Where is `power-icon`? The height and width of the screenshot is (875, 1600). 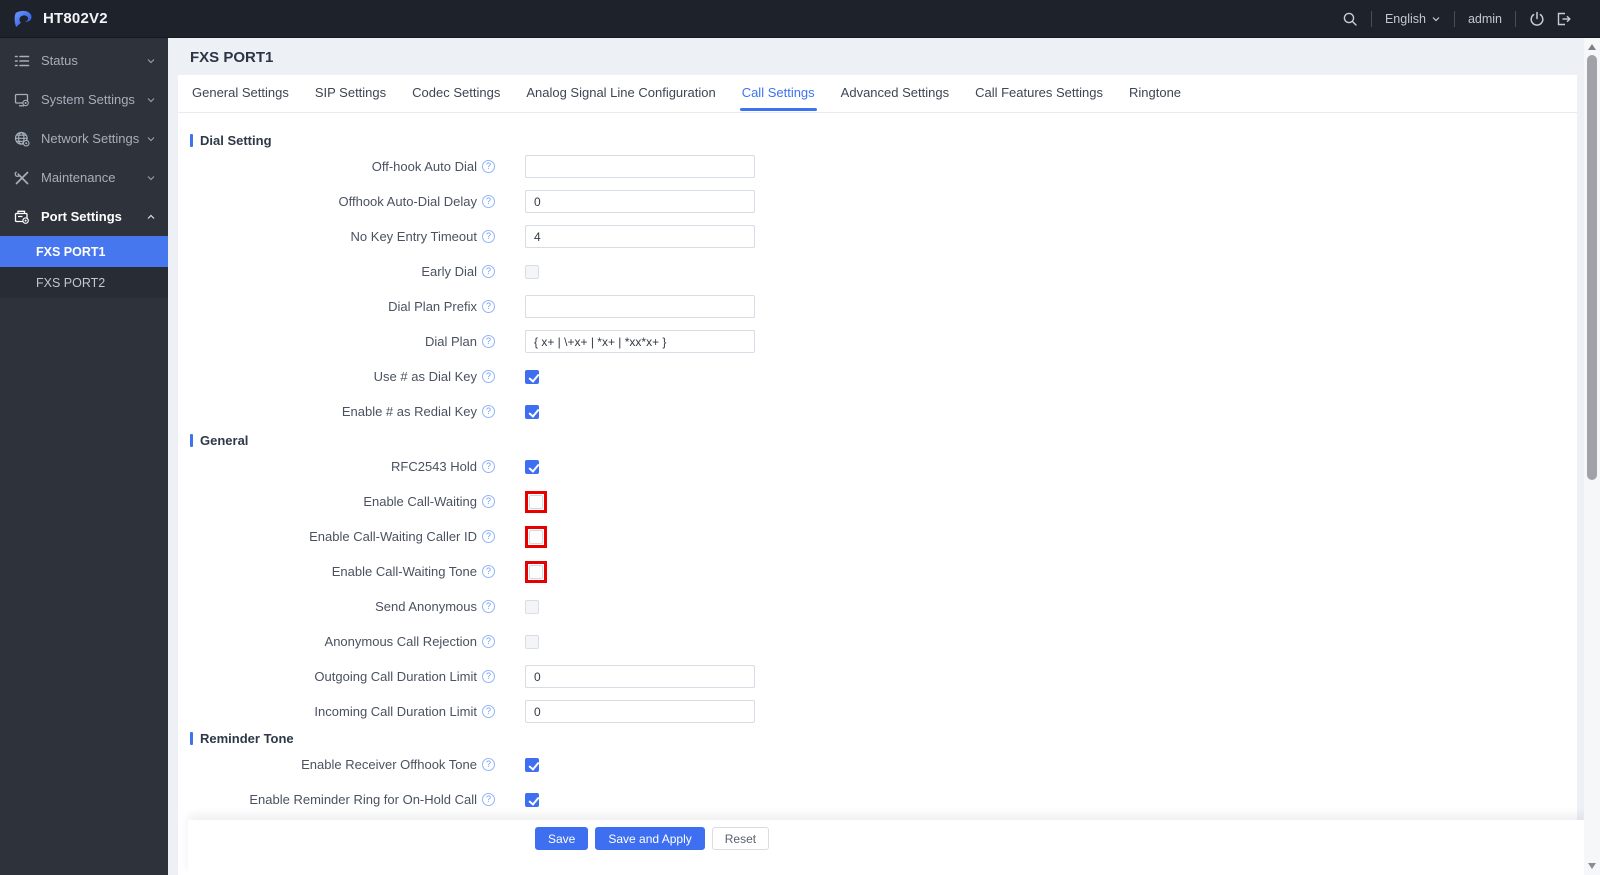
power-icon is located at coordinates (1537, 19).